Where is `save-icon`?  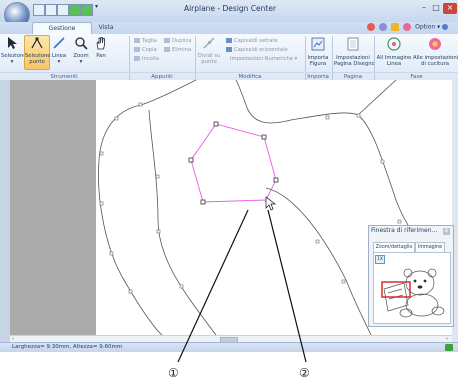 save-icon is located at coordinates (63, 10).